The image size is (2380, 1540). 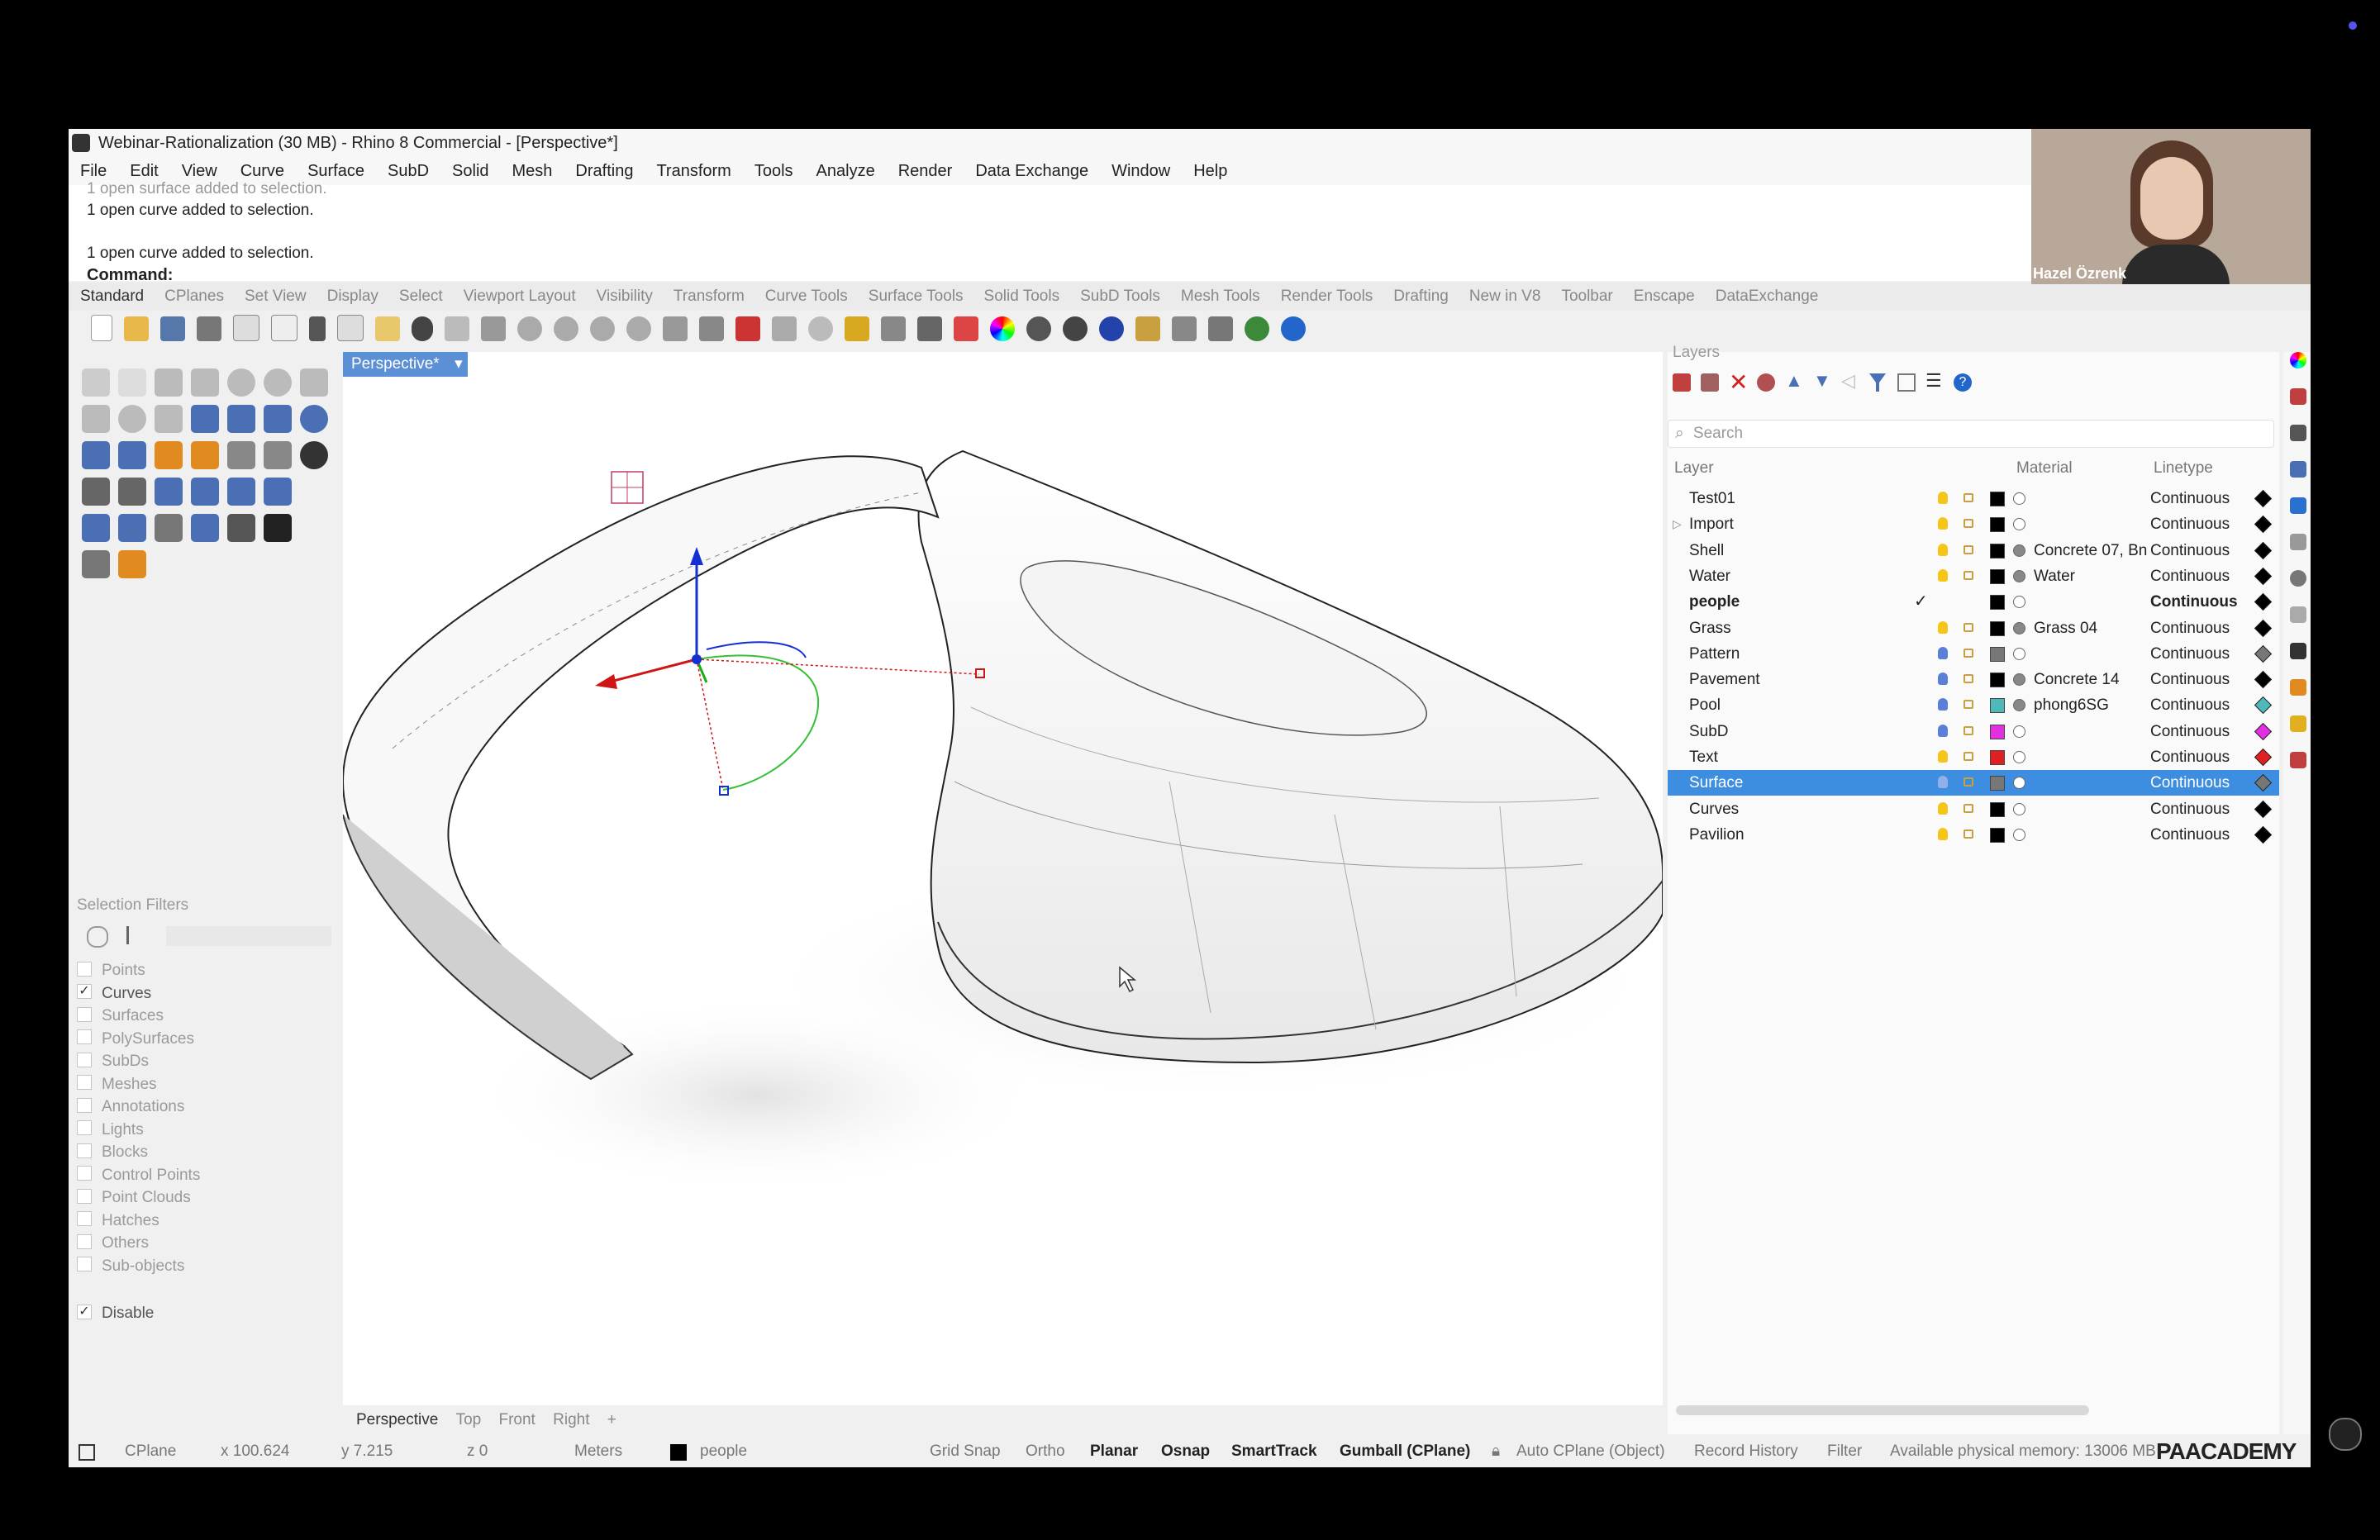 I want to click on materials-tab-icon, so click(x=2298, y=506).